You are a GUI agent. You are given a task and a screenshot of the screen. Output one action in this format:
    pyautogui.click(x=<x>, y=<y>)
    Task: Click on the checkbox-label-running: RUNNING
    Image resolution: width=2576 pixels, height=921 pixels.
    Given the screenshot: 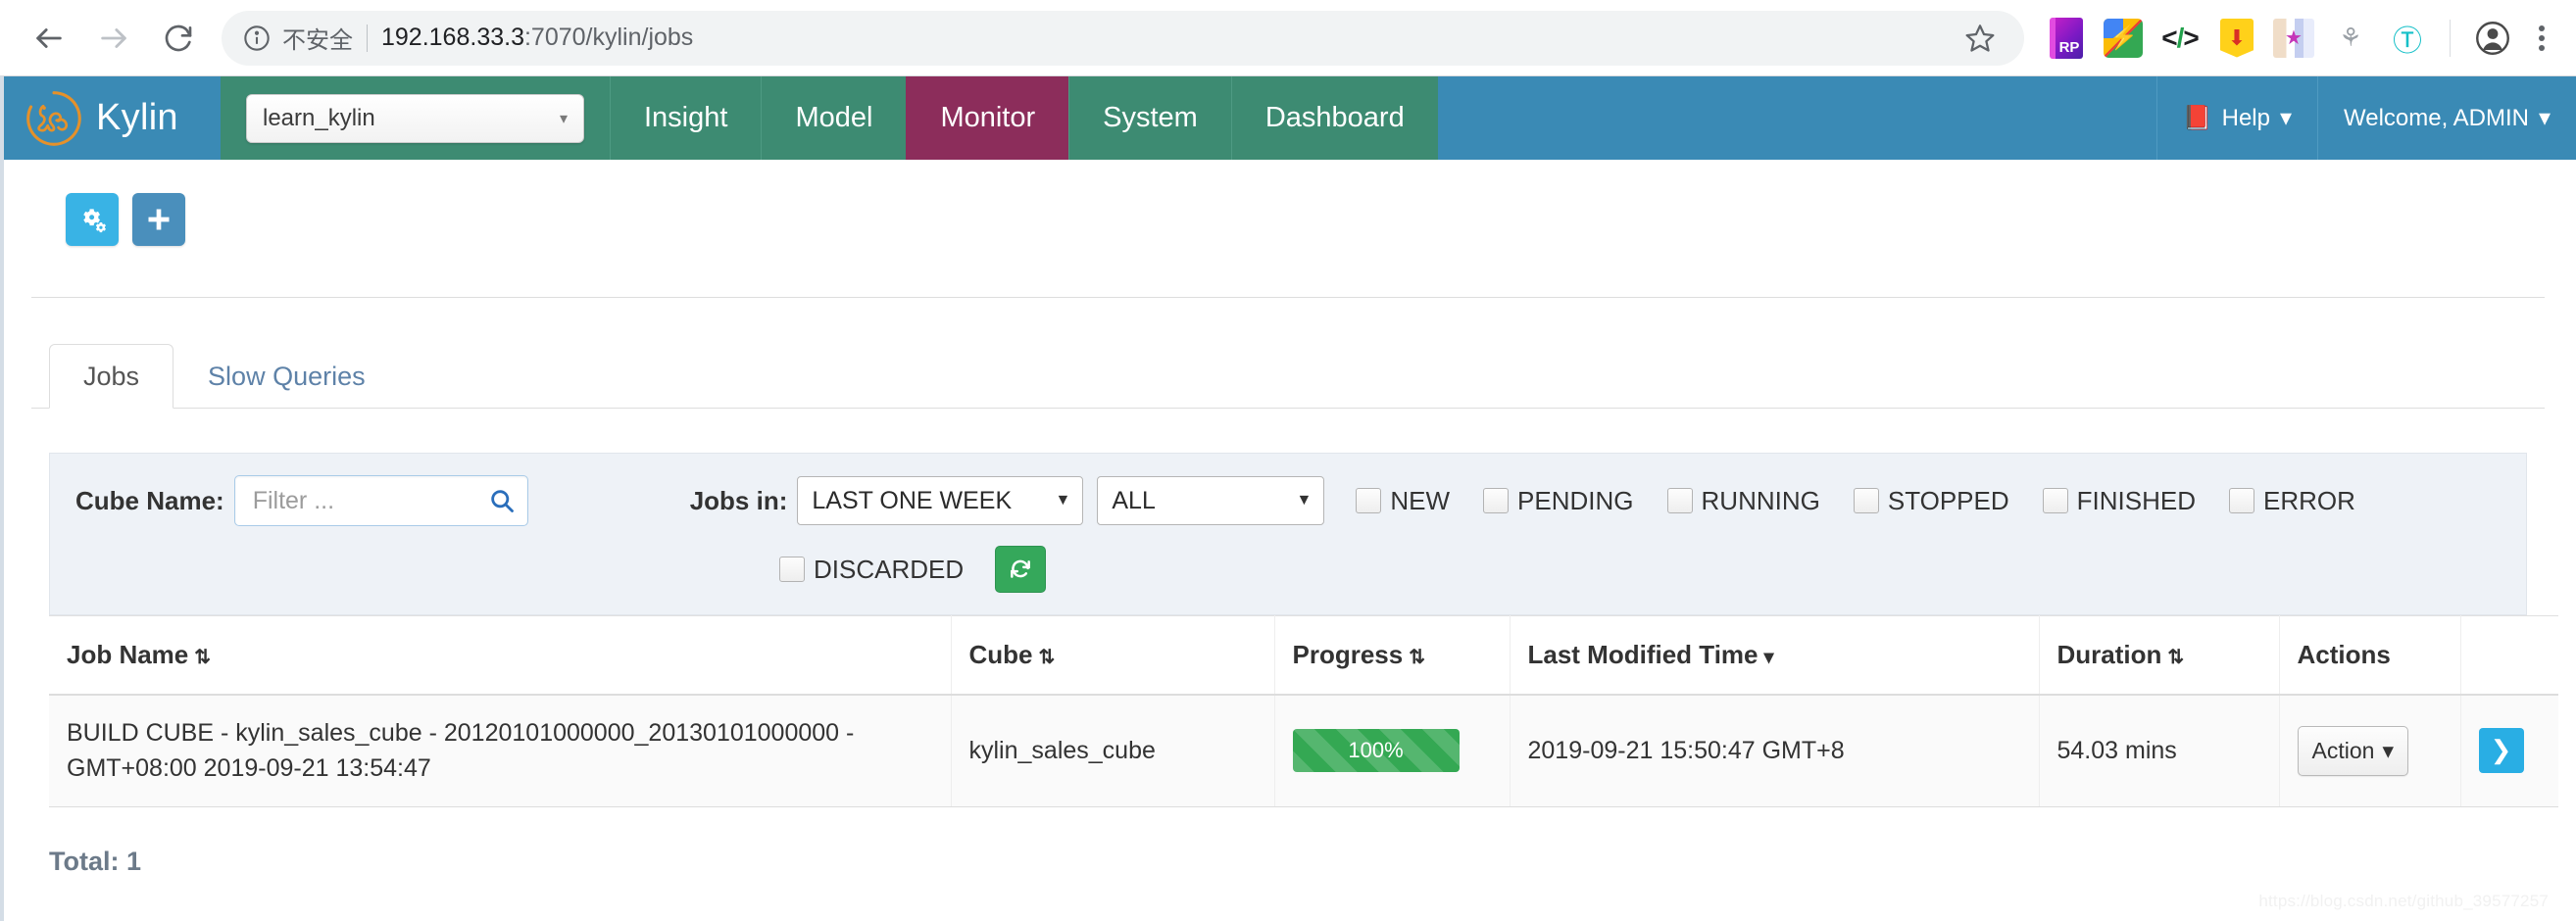 What is the action you would take?
    pyautogui.click(x=1760, y=500)
    